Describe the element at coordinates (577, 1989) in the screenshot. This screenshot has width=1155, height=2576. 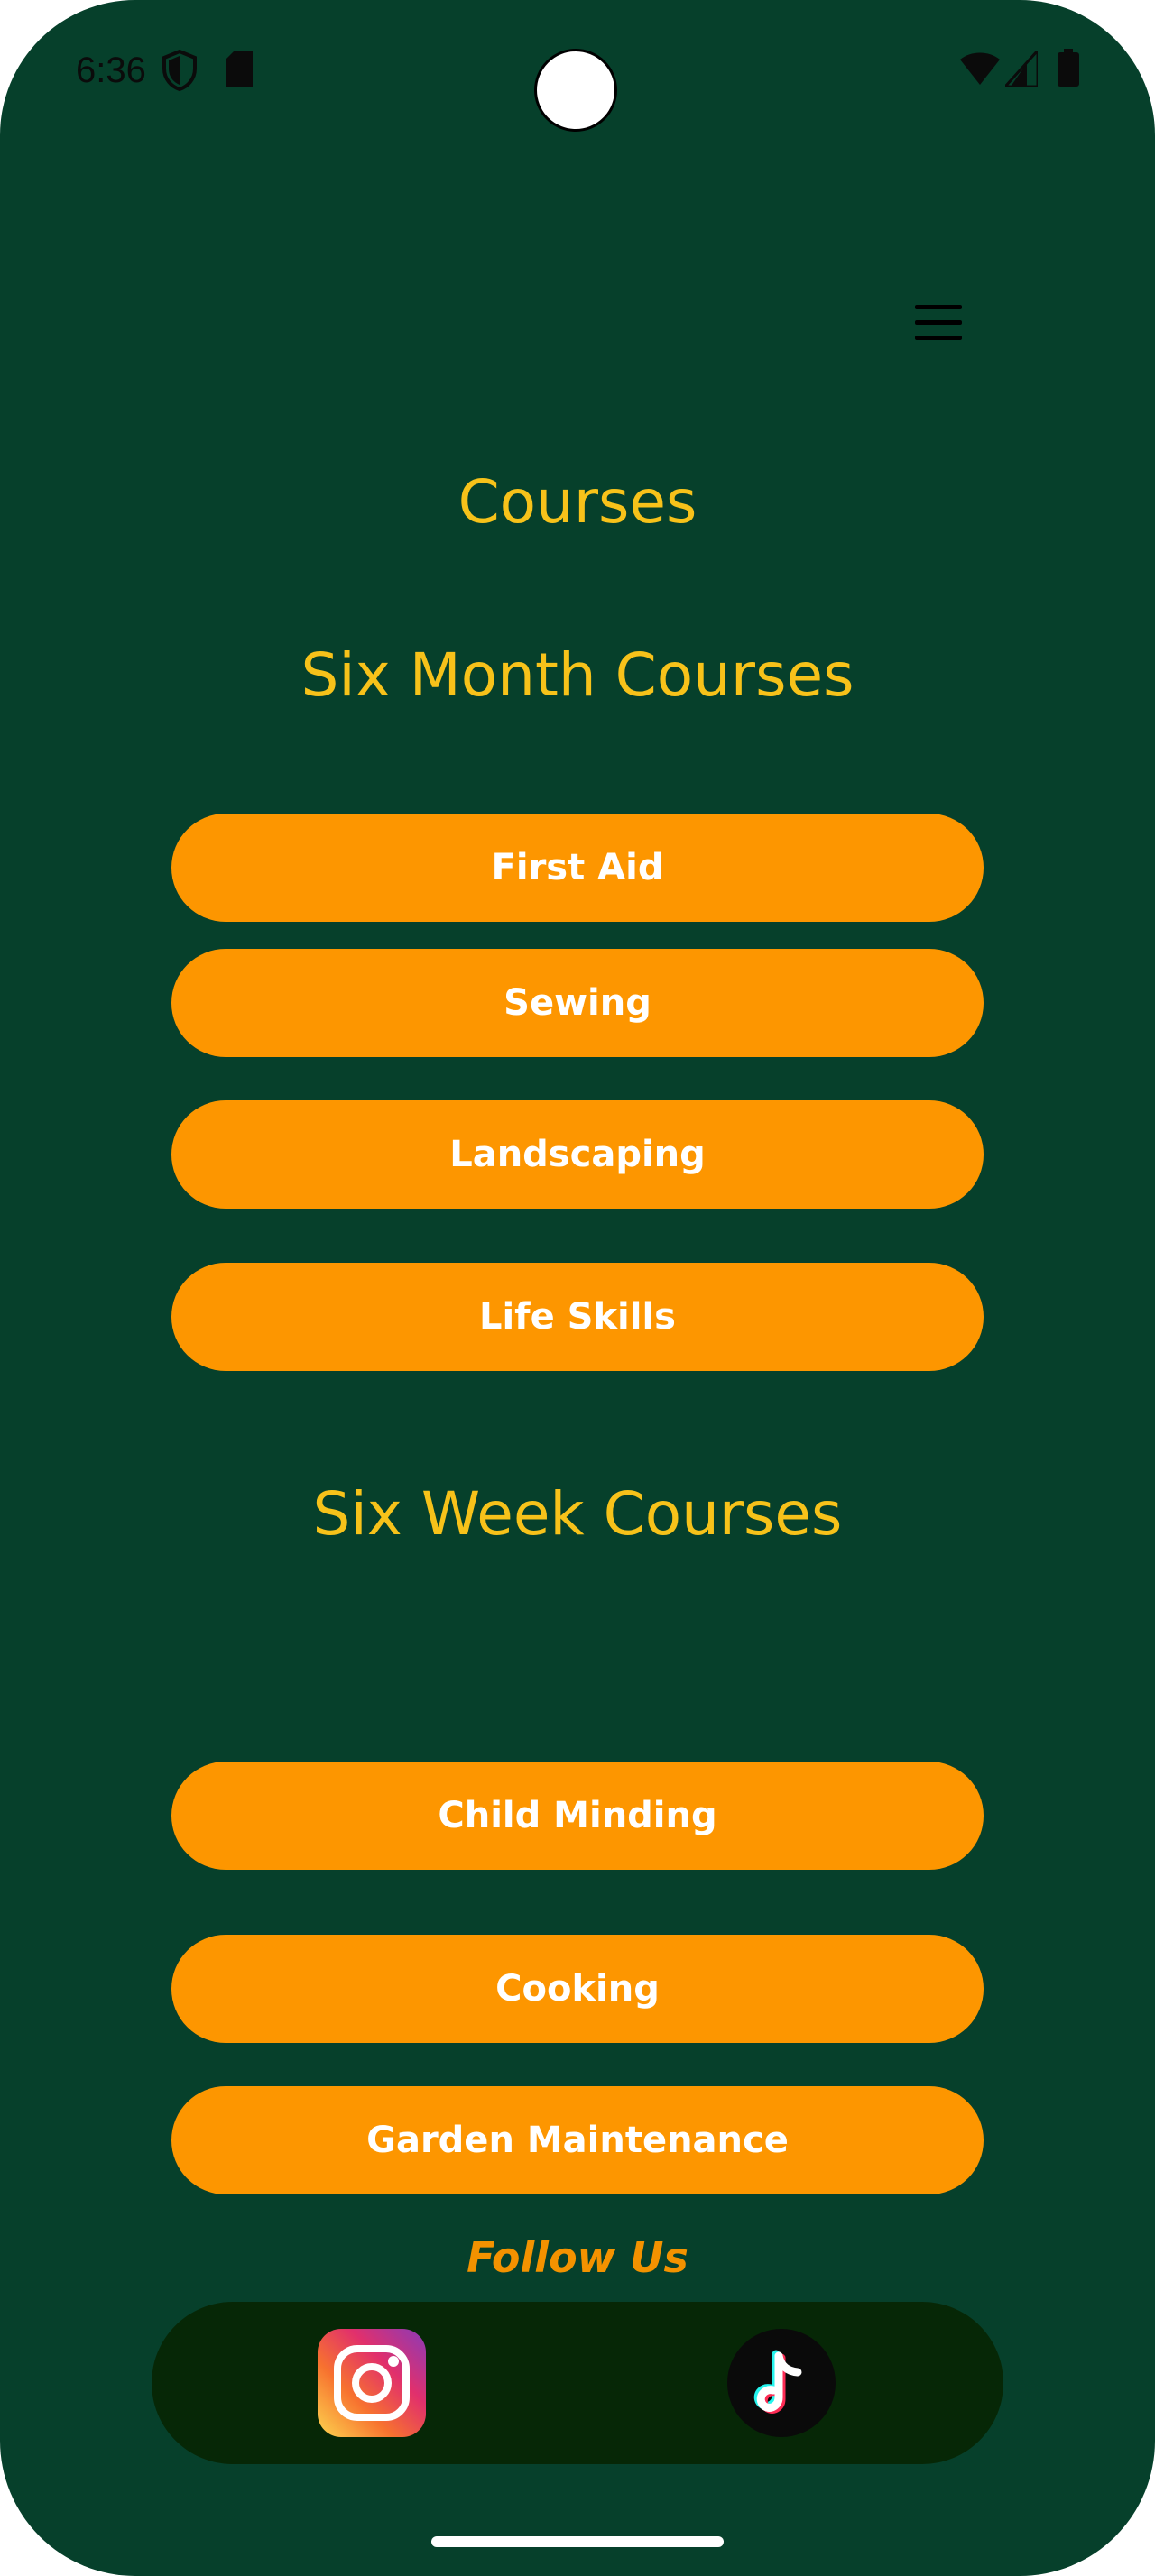
I see `course-button-cooking: Cooking` at that location.